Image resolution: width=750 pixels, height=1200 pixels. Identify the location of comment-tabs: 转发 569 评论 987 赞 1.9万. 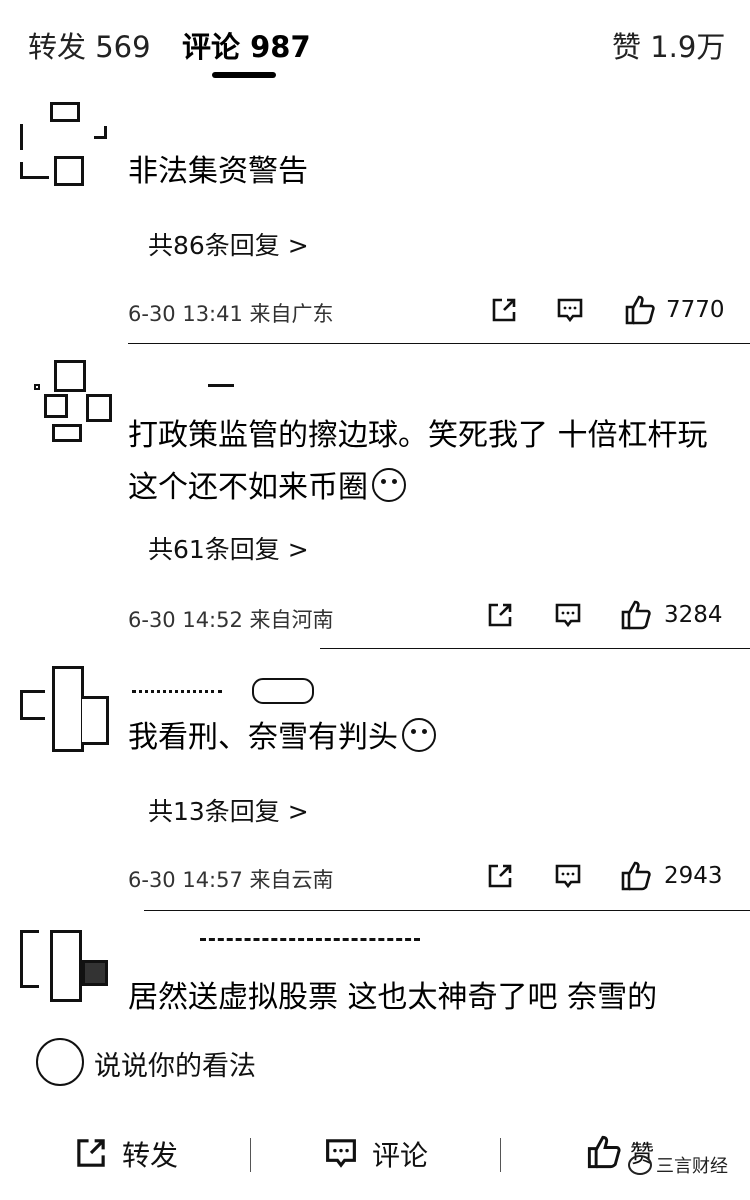
(375, 45).